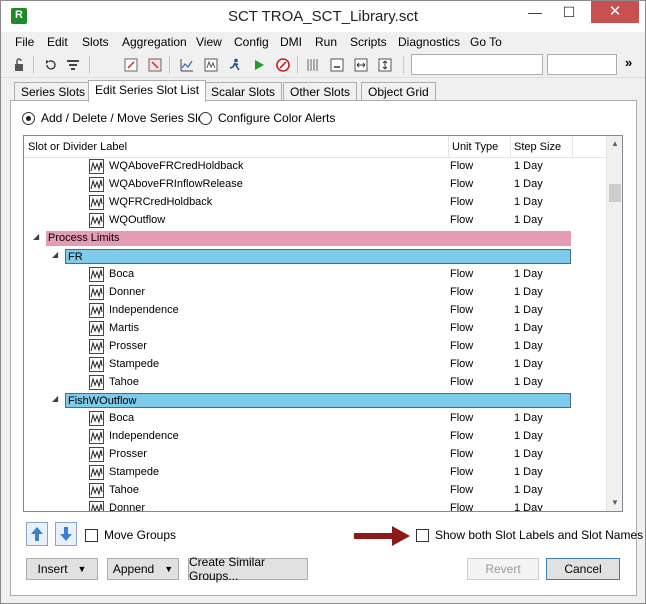  Describe the element at coordinates (361, 65) in the screenshot. I see `fit-width-icon` at that location.